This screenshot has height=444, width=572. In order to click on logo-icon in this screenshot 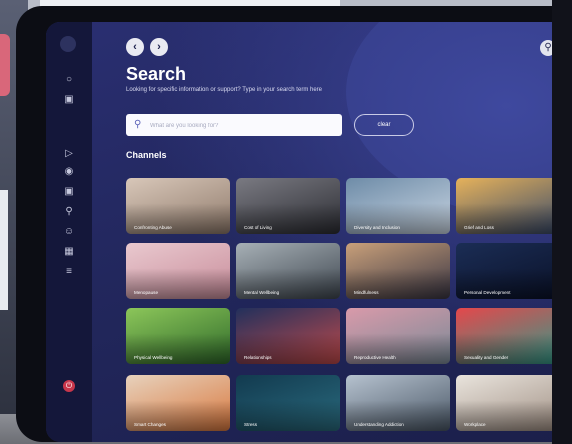, I will do `click(68, 44)`.